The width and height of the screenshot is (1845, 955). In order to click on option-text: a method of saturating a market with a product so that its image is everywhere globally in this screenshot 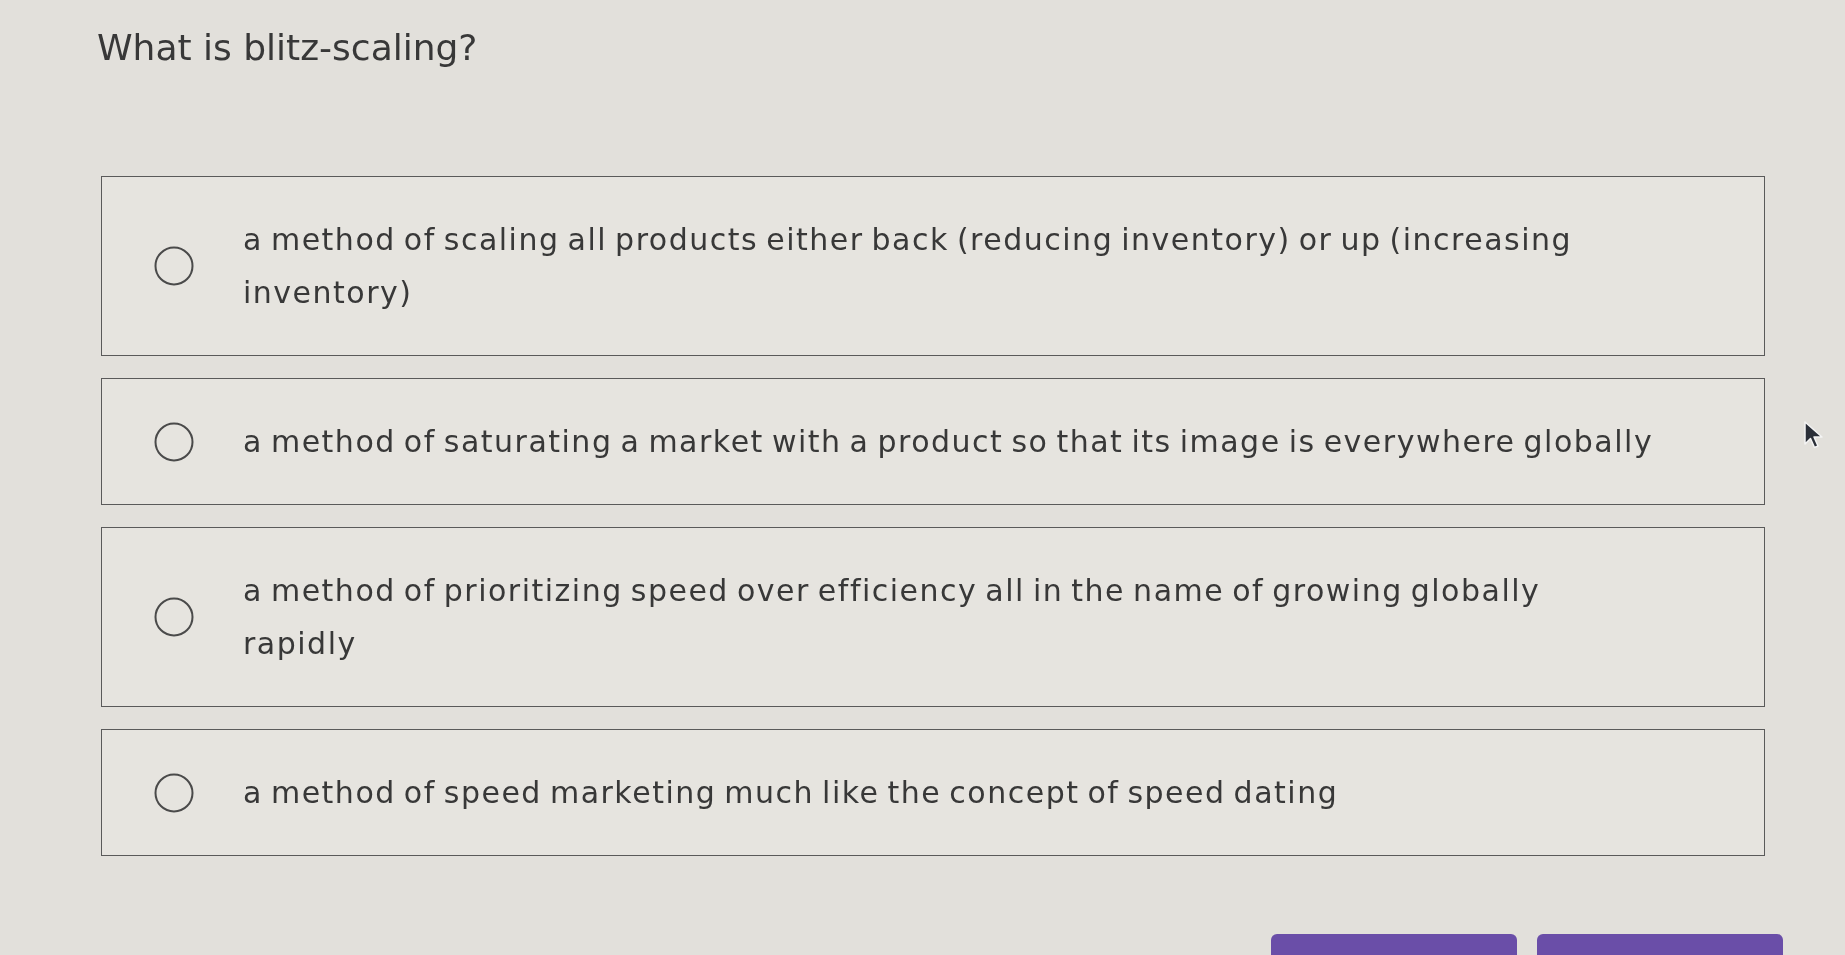, I will do `click(949, 442)`.